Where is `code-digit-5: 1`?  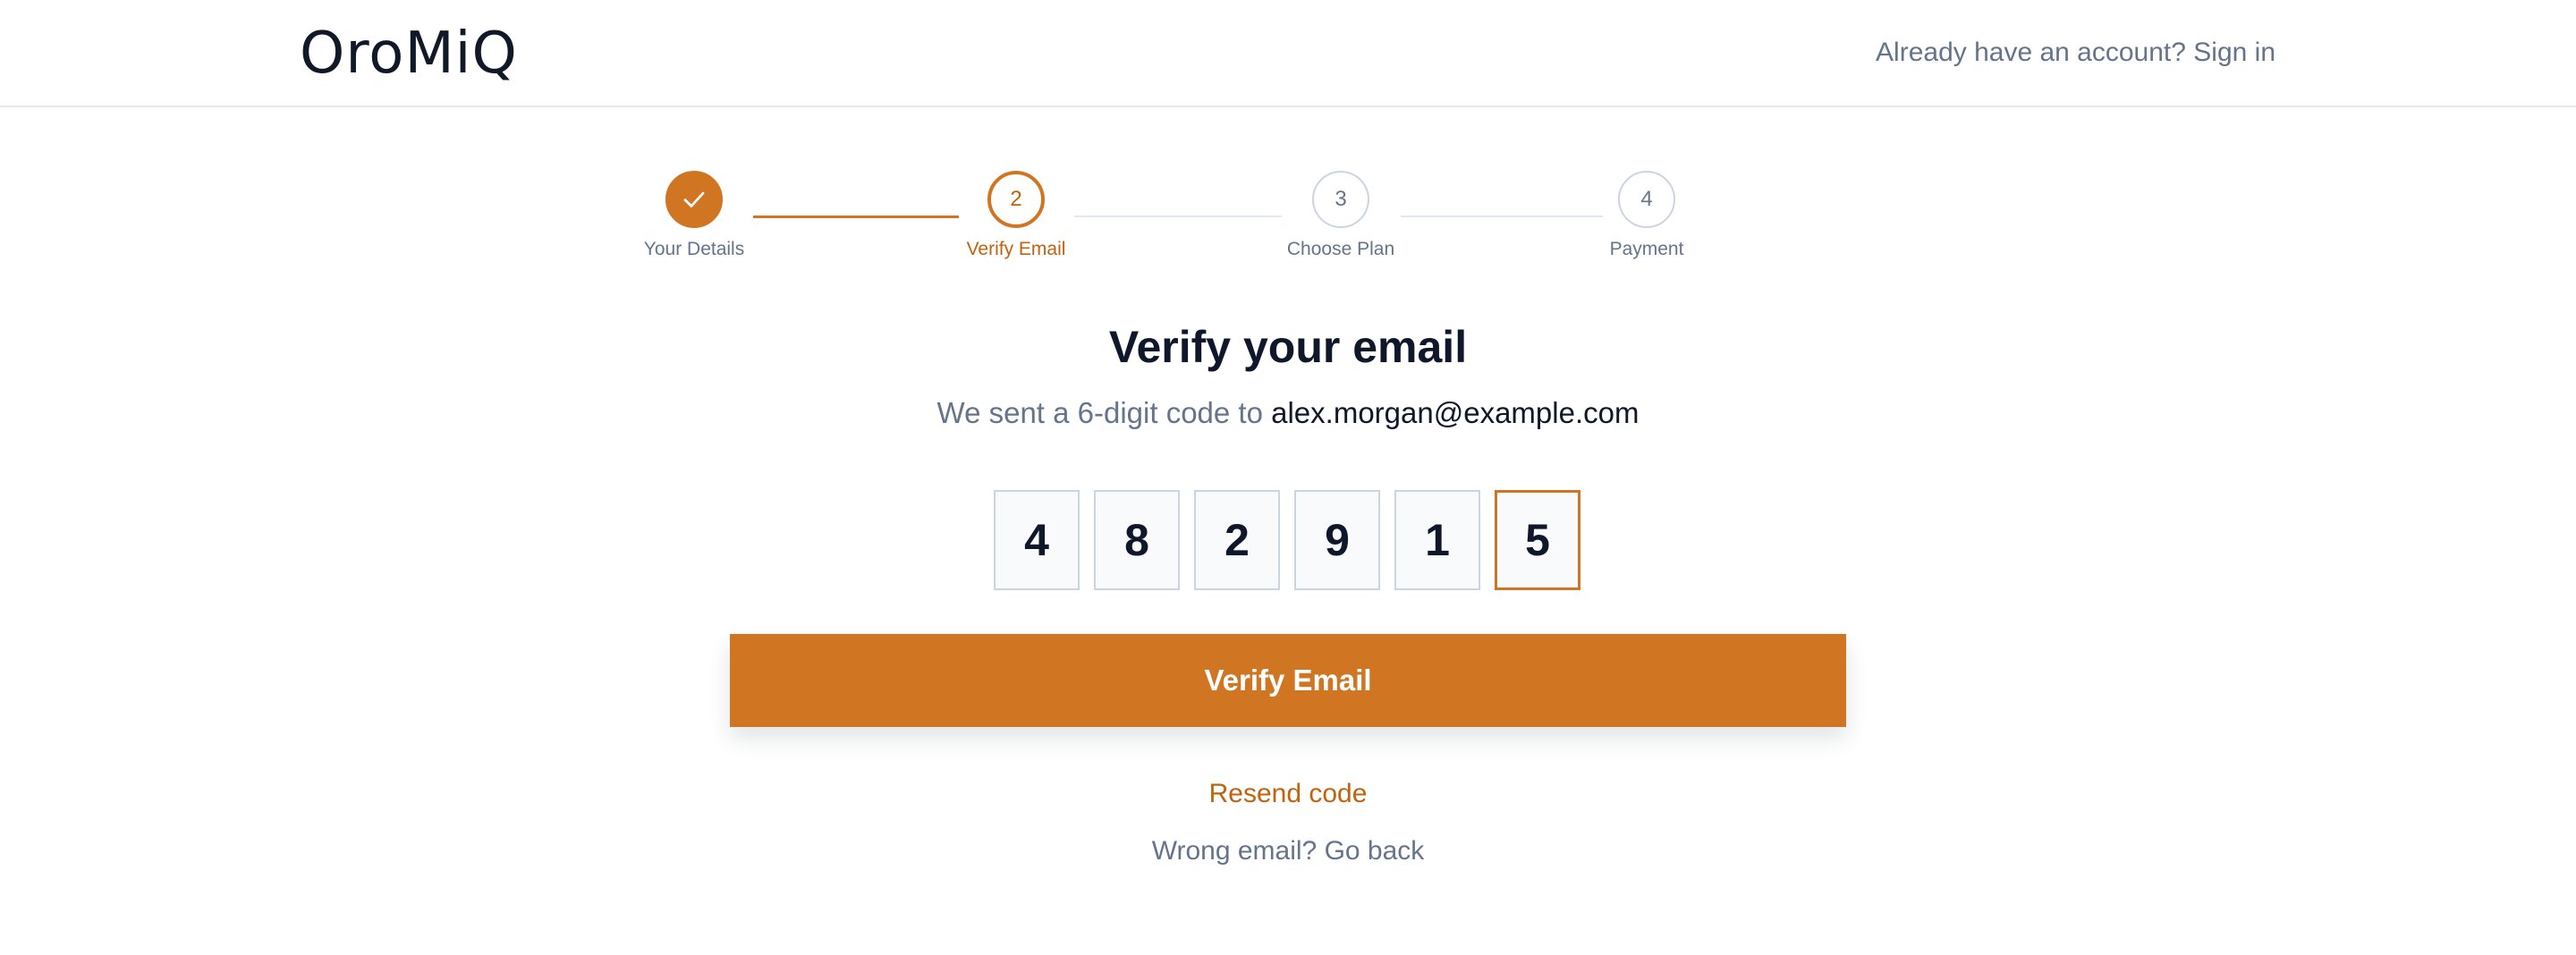 code-digit-5: 1 is located at coordinates (1437, 540).